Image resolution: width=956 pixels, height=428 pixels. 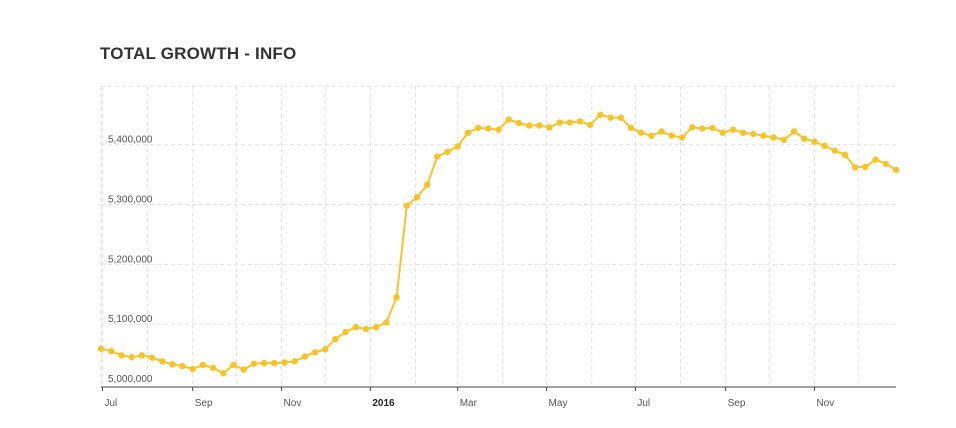 I want to click on y-tick-label: 5,000,000, so click(x=130, y=379).